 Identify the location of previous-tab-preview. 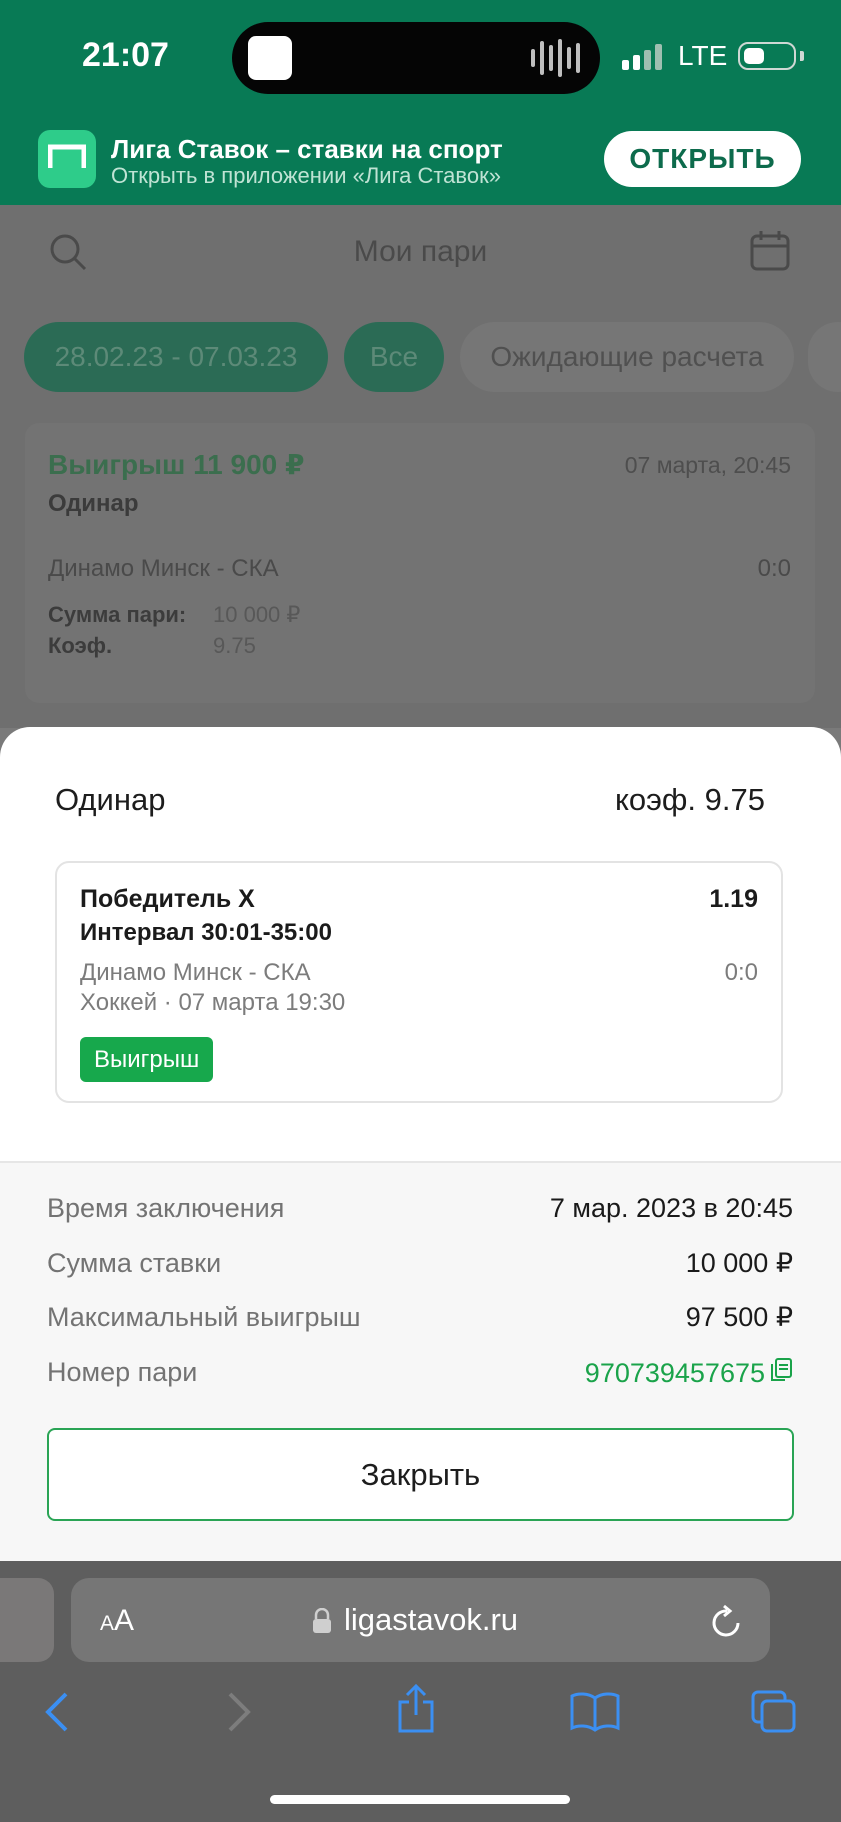
(27, 1620).